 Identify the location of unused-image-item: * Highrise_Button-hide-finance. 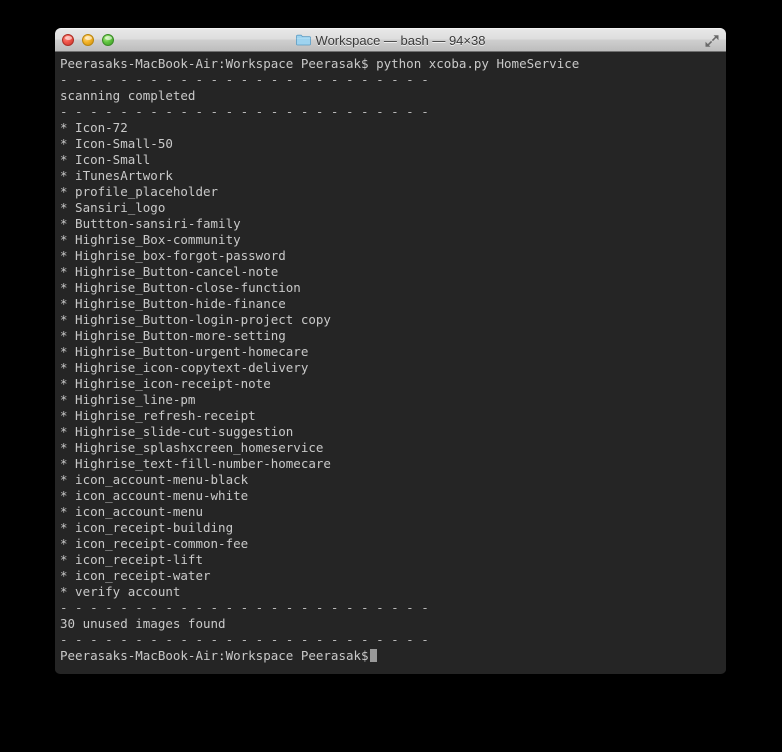
(173, 303).